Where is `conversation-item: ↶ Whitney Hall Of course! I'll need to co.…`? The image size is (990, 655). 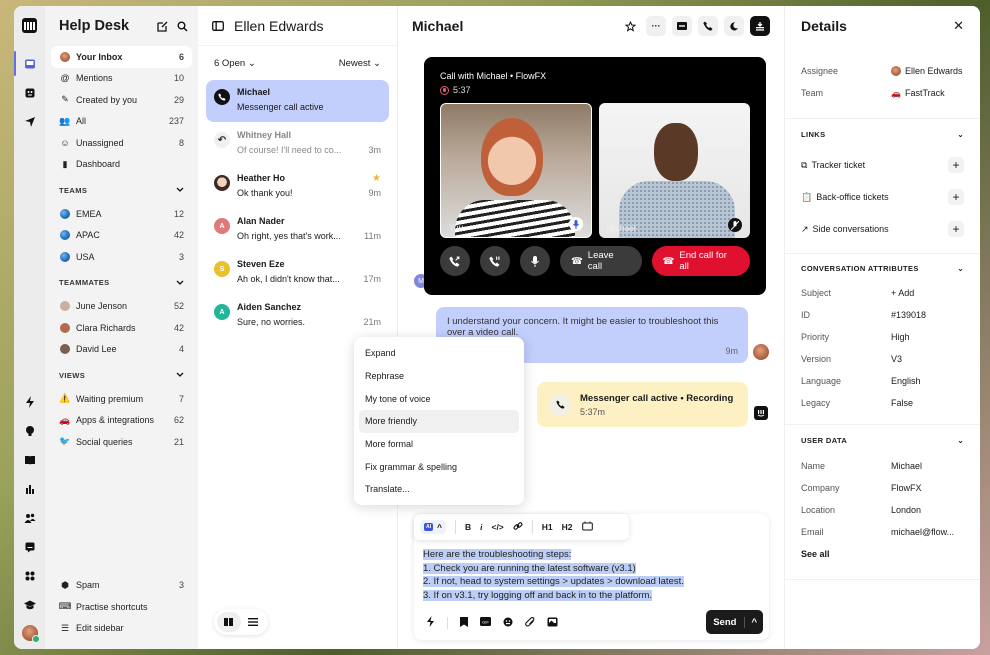
conversation-item: ↶ Whitney Hall Of course! I'll need to co.… is located at coordinates (297, 144).